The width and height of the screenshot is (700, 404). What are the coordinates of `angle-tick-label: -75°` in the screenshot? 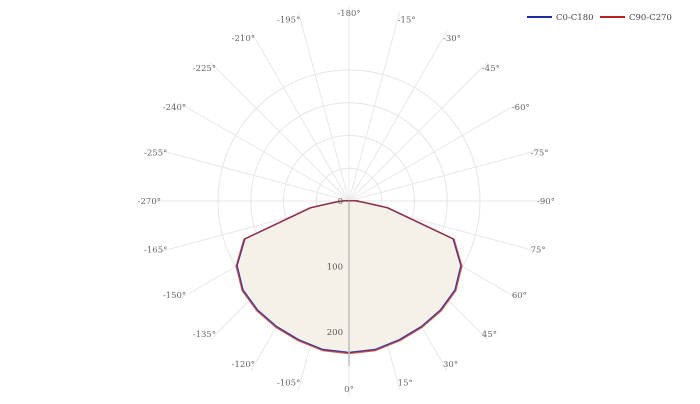 It's located at (540, 153).